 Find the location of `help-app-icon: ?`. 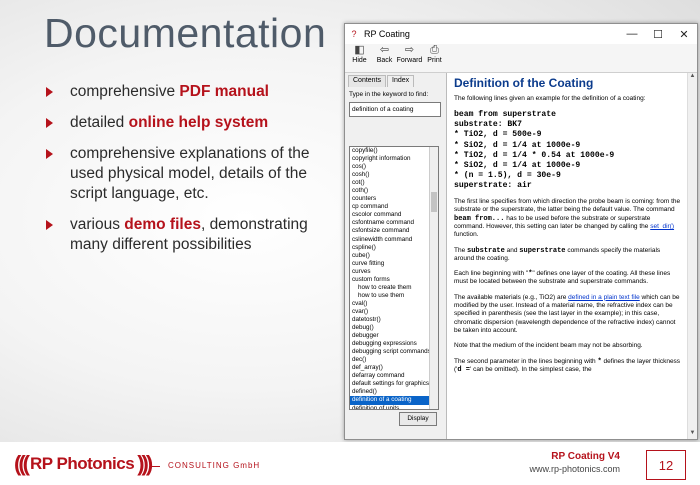

help-app-icon: ? is located at coordinates (354, 34).